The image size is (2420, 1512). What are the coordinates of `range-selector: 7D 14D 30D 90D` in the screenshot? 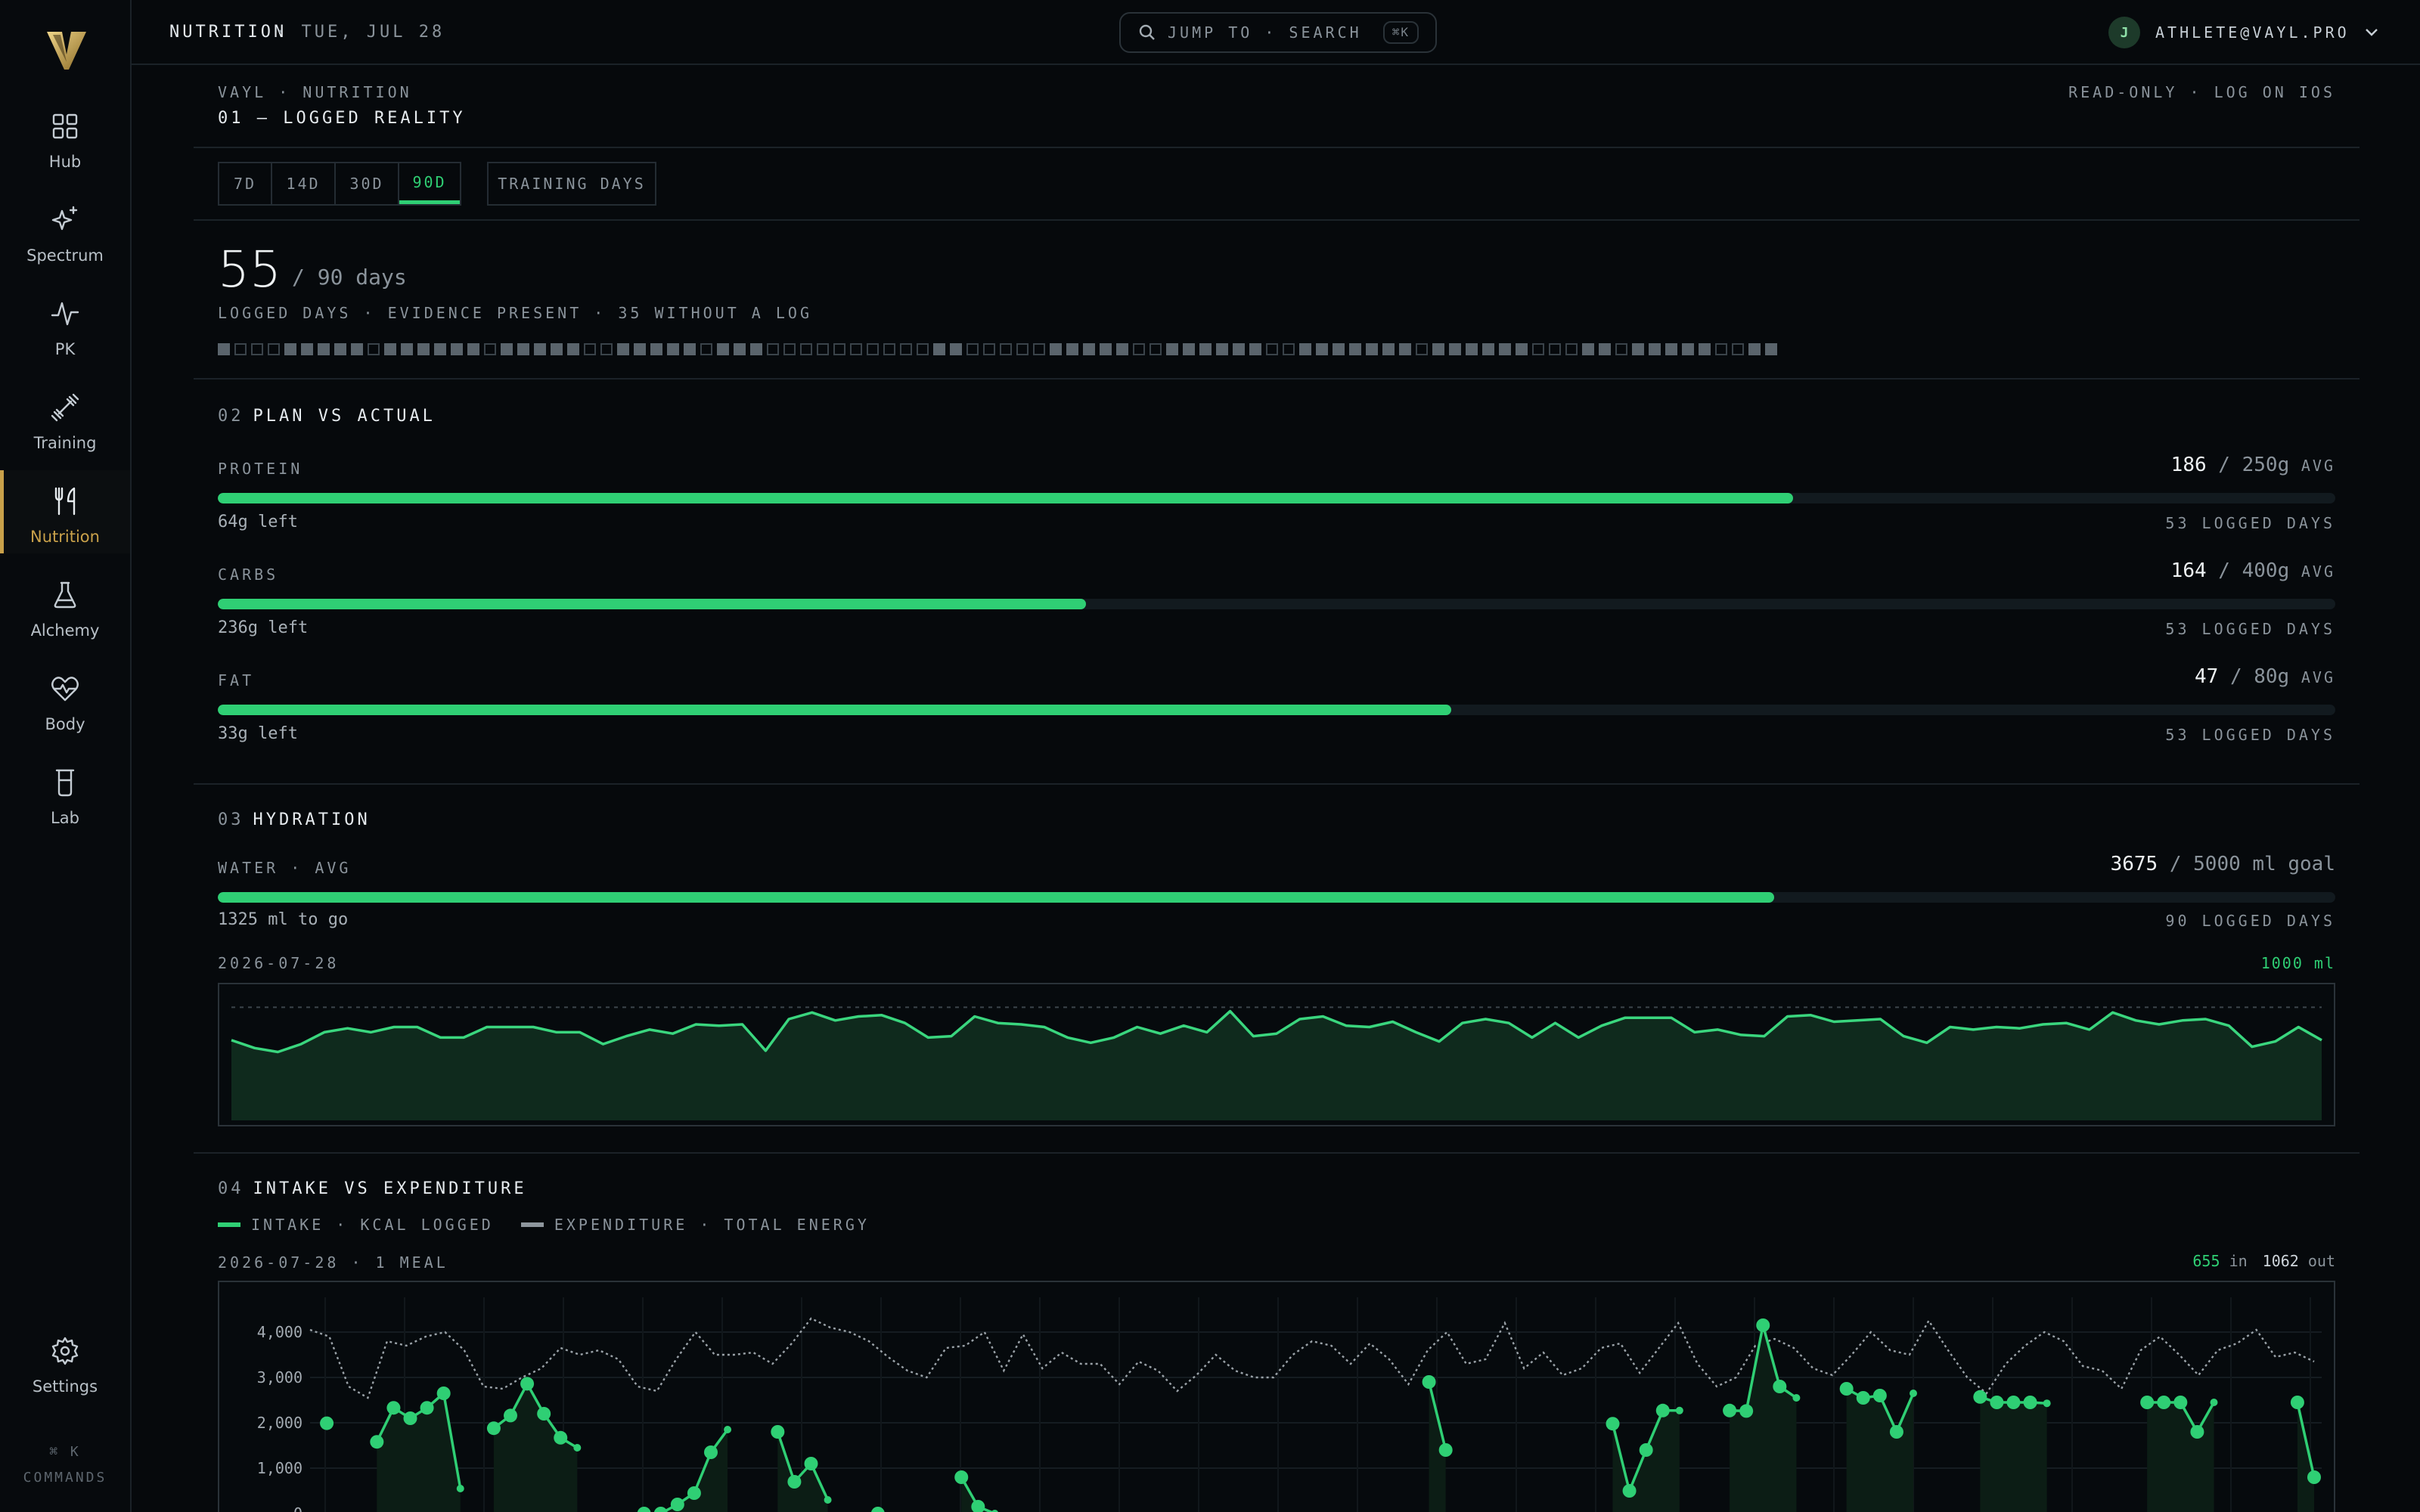 It's located at (339, 184).